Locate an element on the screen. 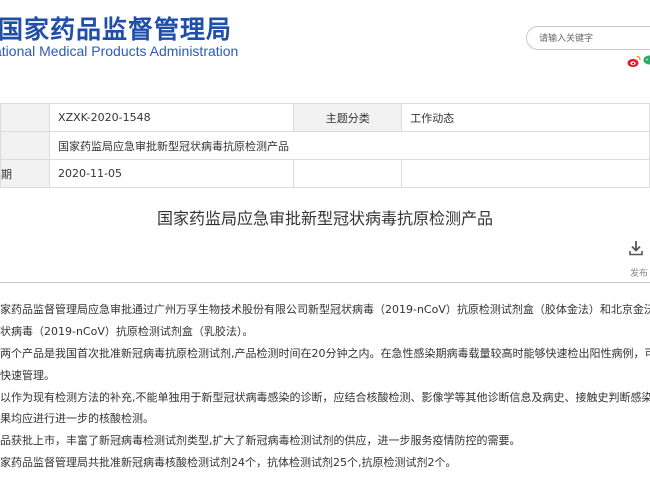 The width and height of the screenshot is (650, 487). publish-label: 发布 is located at coordinates (639, 274).